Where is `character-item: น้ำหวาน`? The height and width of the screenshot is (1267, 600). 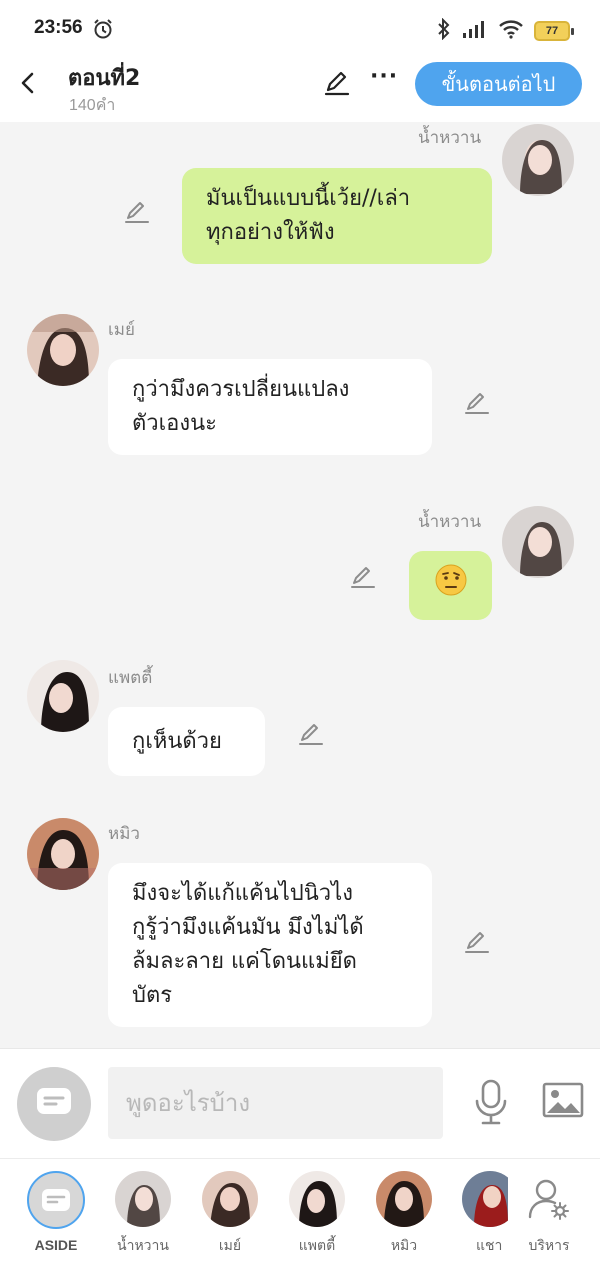 character-item: น้ำหวาน is located at coordinates (143, 1214).